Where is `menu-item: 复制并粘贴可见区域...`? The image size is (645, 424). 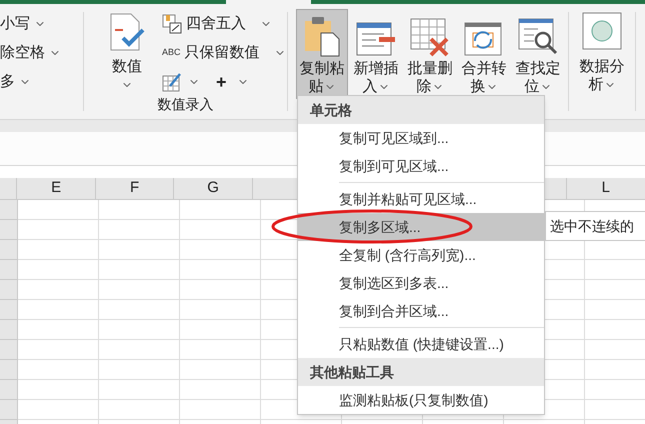 menu-item: 复制并粘贴可见区域... is located at coordinates (421, 199).